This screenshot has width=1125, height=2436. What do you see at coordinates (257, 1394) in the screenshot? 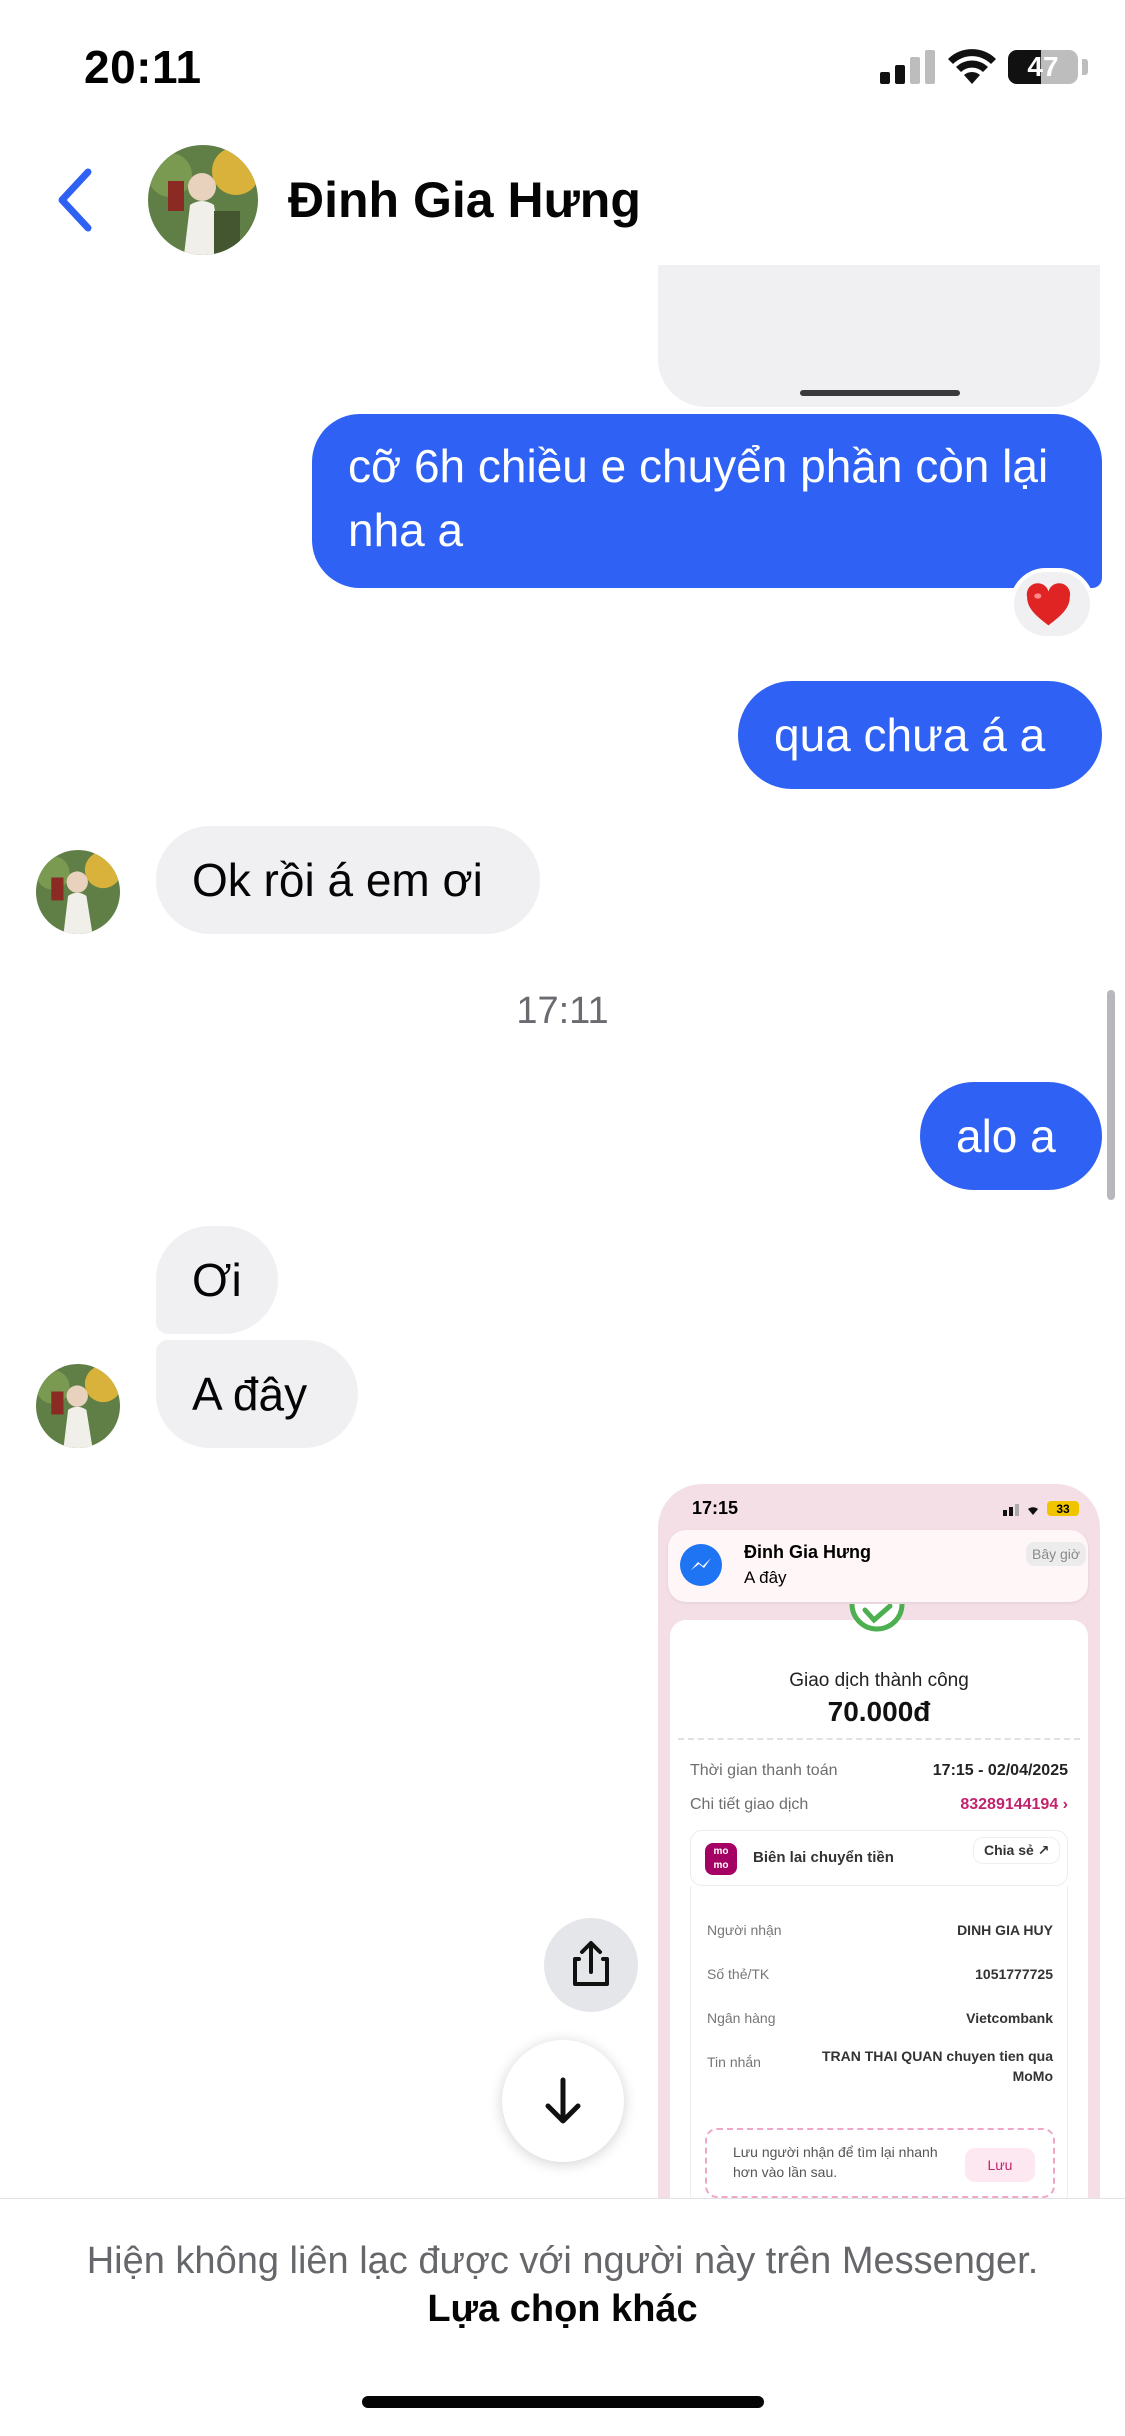
I see `message-bubble-incoming: A đây` at bounding box center [257, 1394].